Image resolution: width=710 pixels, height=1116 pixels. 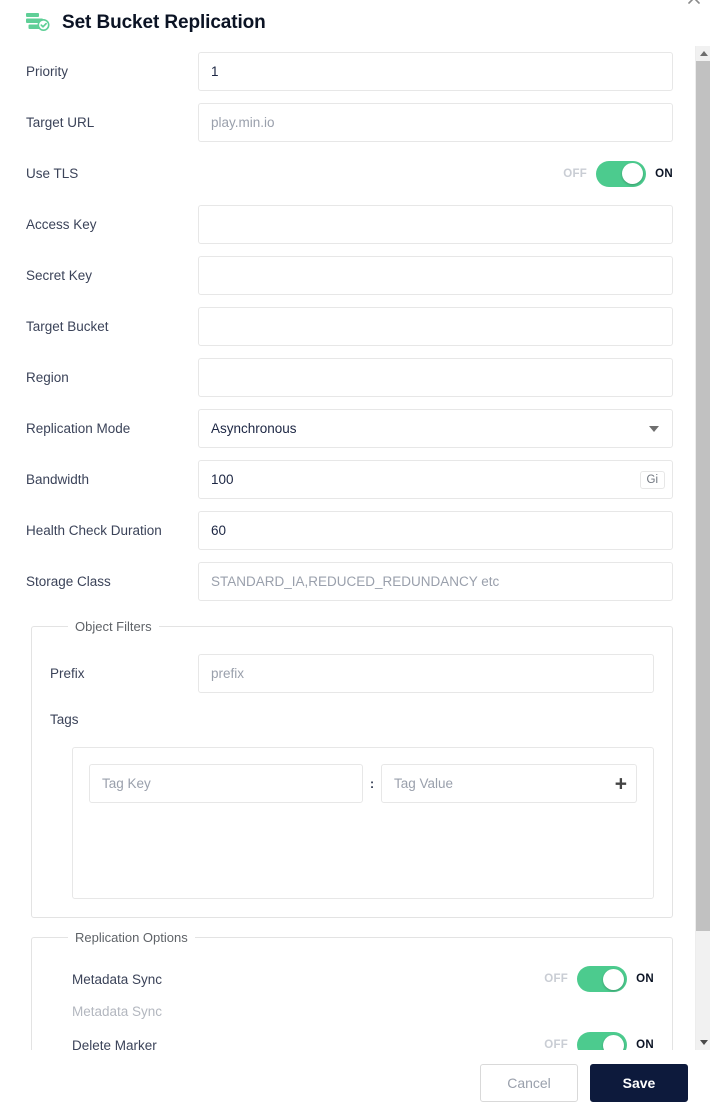 What do you see at coordinates (602, 979) in the screenshot?
I see `metadata-sync-toggle` at bounding box center [602, 979].